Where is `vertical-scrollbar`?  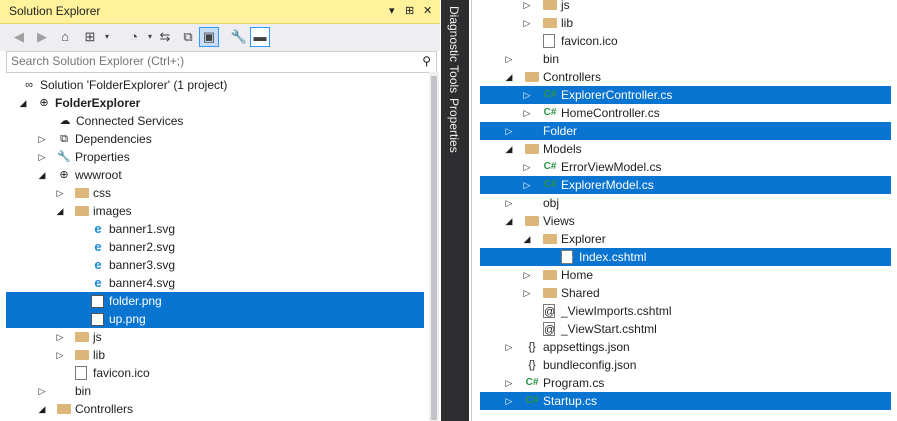
vertical-scrollbar is located at coordinates (434, 246).